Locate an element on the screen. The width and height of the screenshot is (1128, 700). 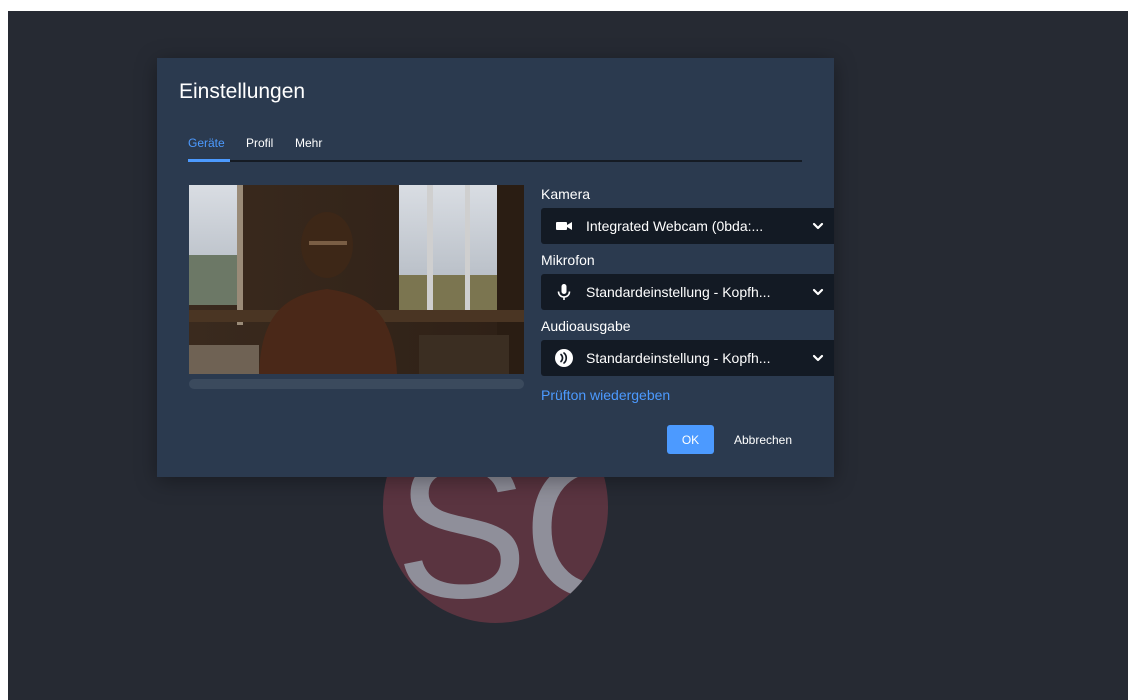
active-tab-indicator is located at coordinates (209, 160).